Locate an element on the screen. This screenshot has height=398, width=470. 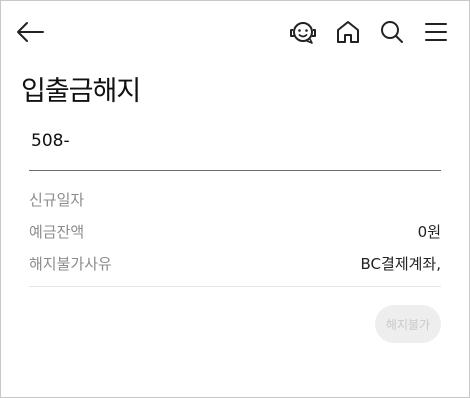
termination-block-reason-label: 해지불가사유 is located at coordinates (70, 263).